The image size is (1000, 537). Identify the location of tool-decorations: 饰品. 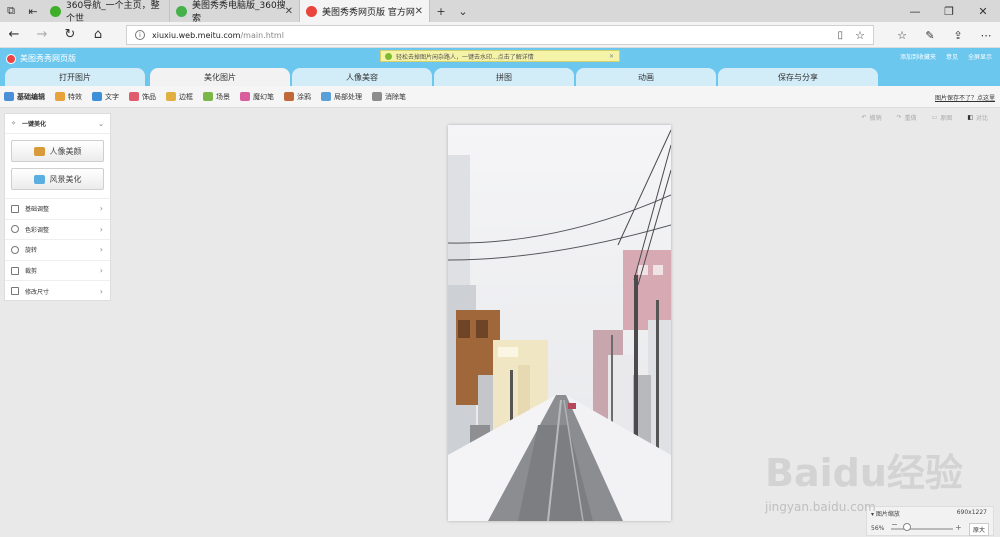
(142, 97).